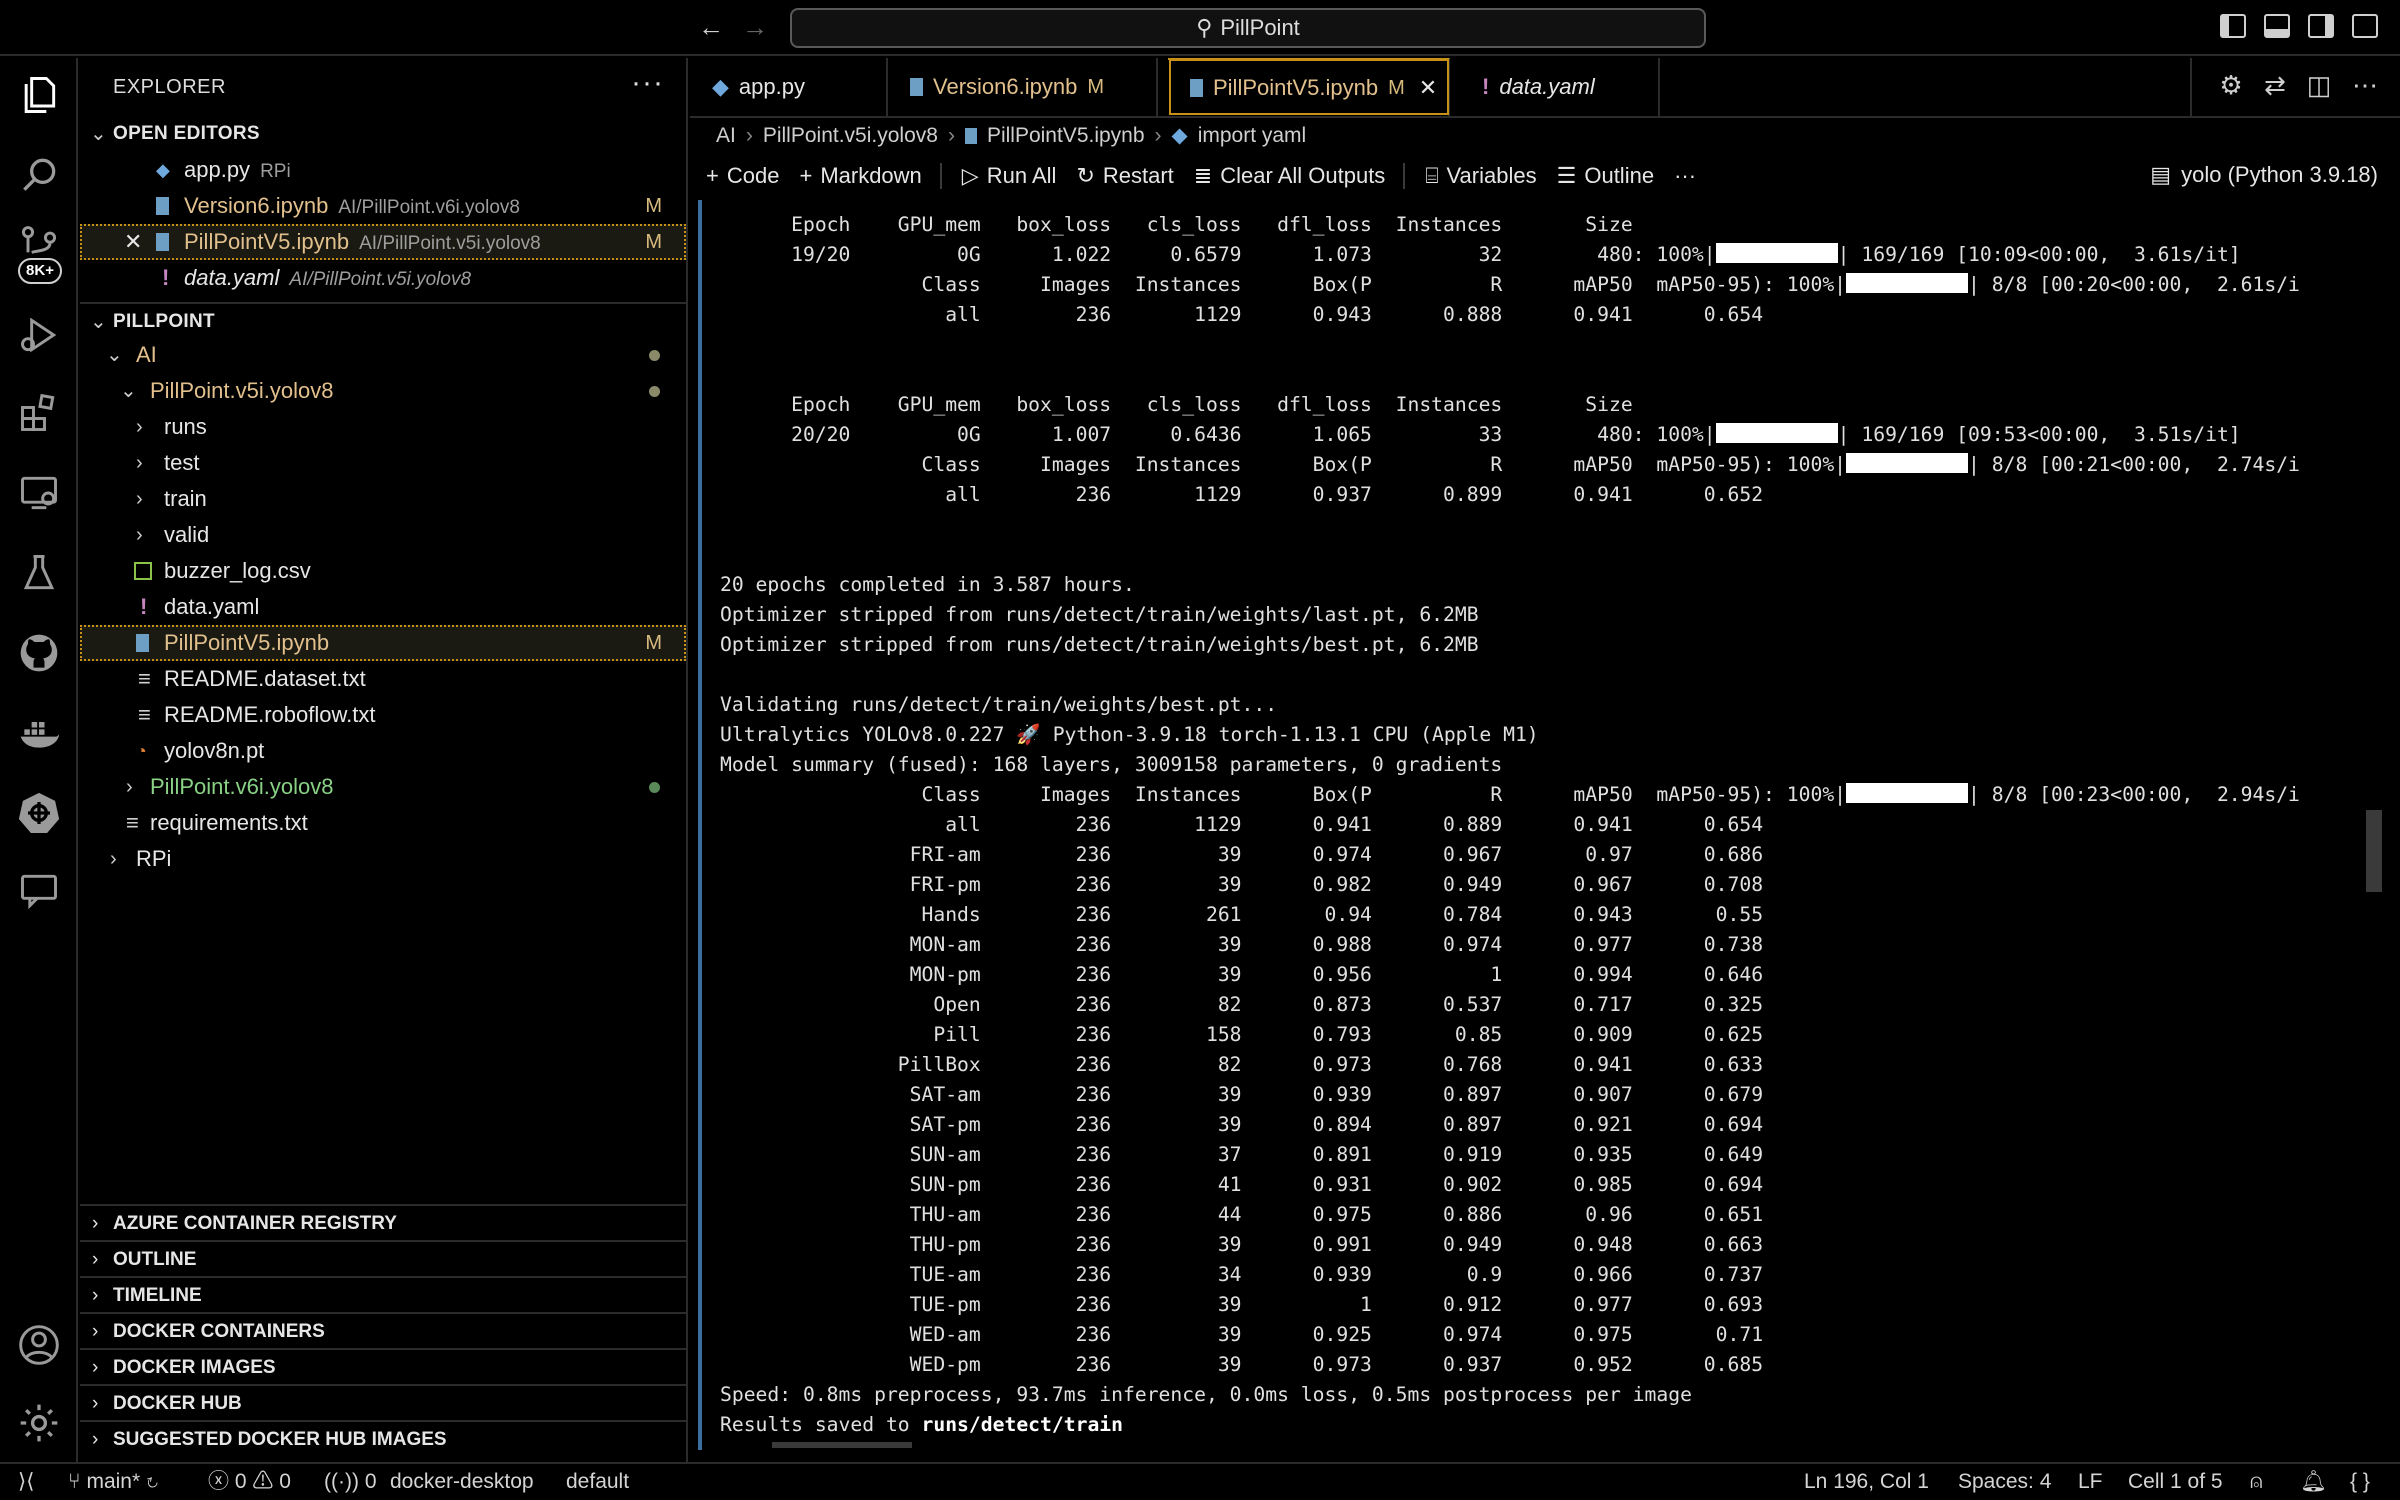  What do you see at coordinates (249, 1482) in the screenshot?
I see `problems-status: ⓧ 0 ⚠ 0` at bounding box center [249, 1482].